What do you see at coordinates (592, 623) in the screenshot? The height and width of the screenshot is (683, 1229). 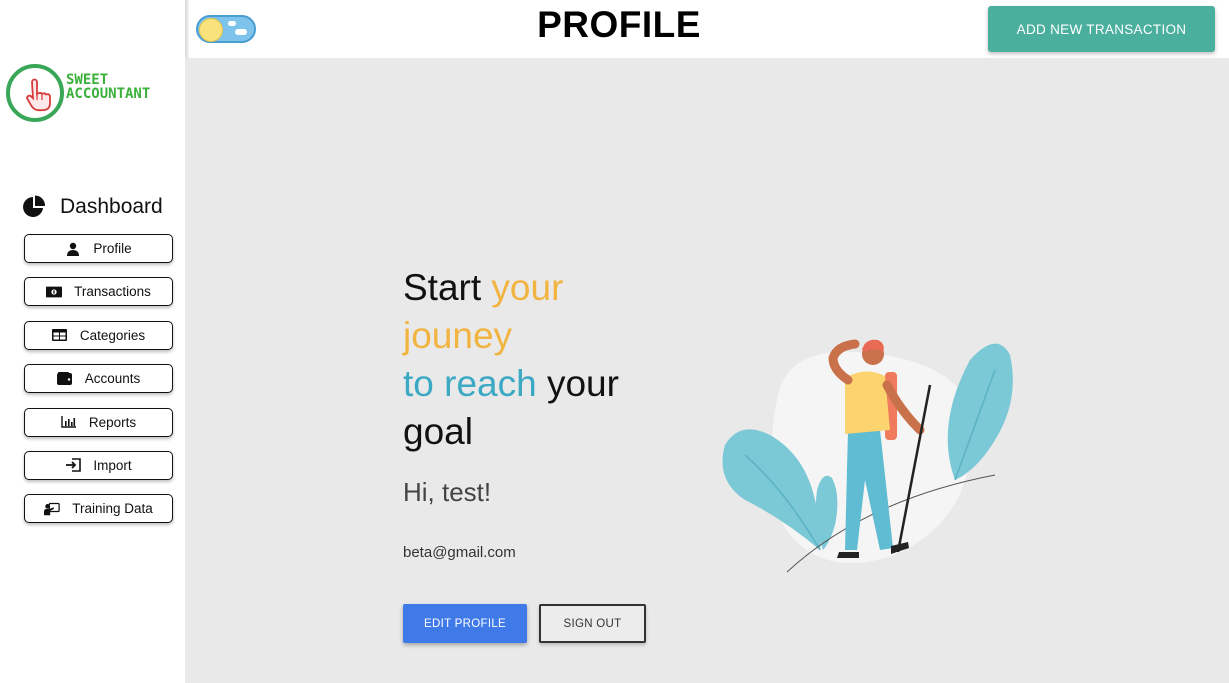 I see `sign-out-button: SIGN OUT` at bounding box center [592, 623].